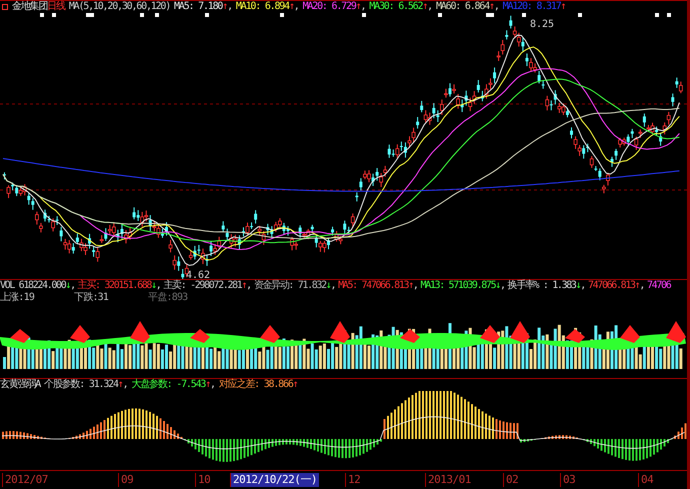  What do you see at coordinates (353, 480) in the screenshot?
I see `date-label: 12` at bounding box center [353, 480].